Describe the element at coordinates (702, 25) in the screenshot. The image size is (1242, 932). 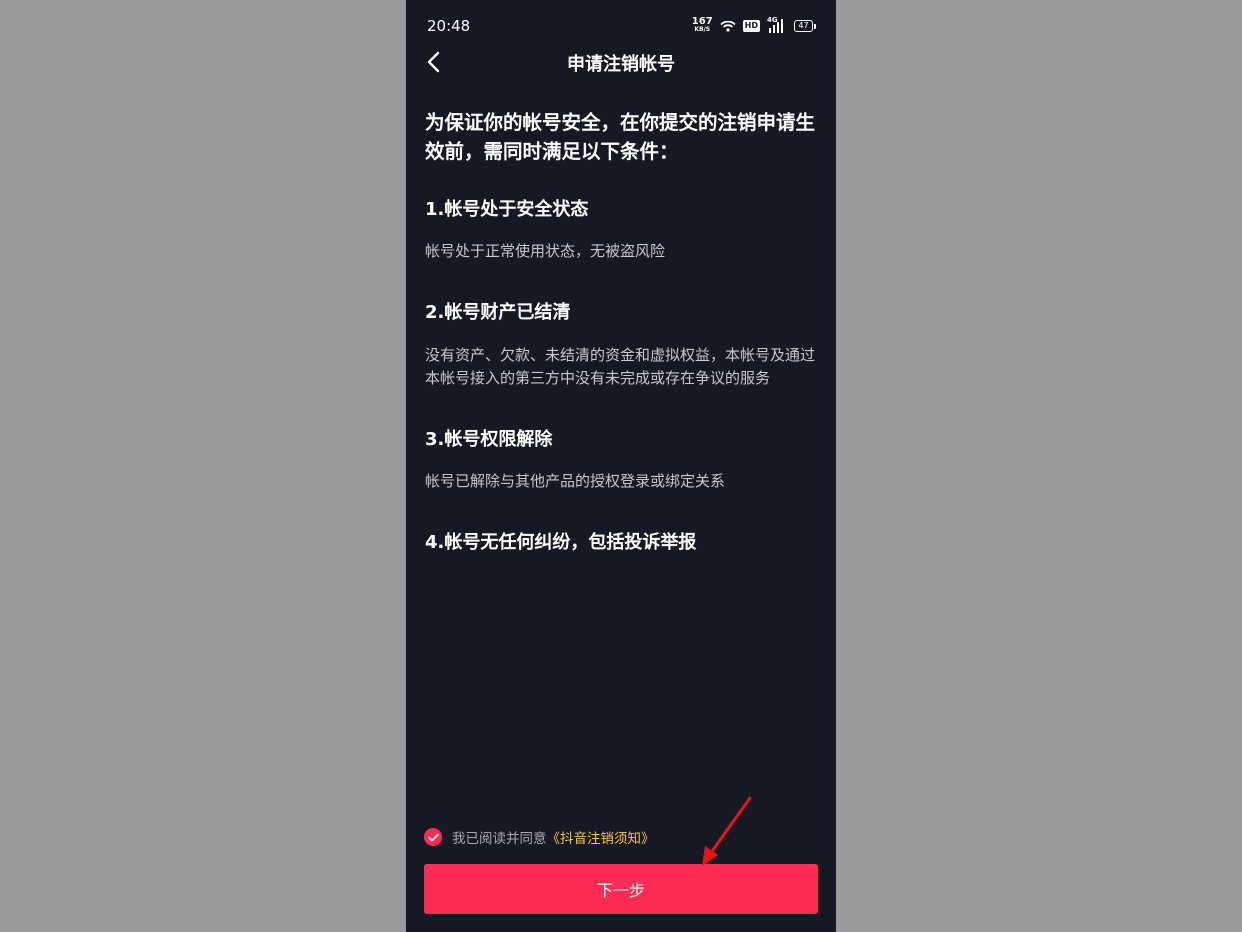
I see `network-speed: 167 KB/S` at that location.